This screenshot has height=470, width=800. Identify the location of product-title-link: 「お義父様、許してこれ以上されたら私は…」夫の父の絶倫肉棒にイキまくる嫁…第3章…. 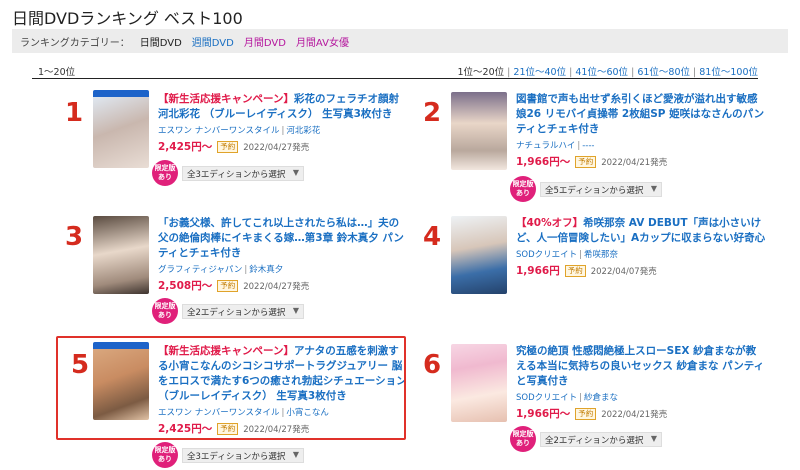
(283, 238).